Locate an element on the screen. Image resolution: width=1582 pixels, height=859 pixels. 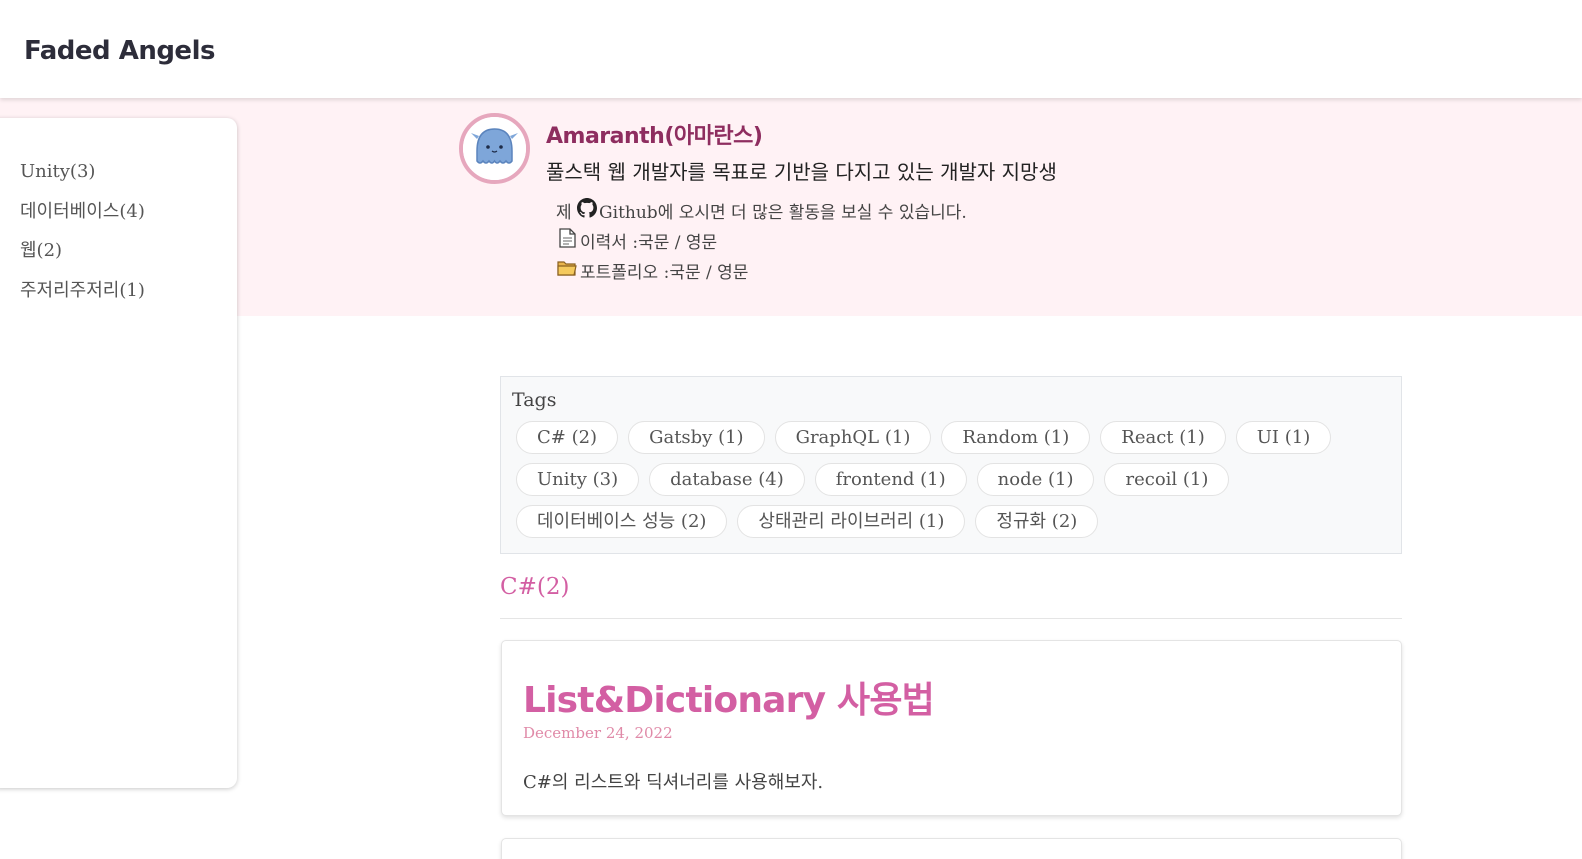
top-header: Faded Angels is located at coordinates (791, 49).